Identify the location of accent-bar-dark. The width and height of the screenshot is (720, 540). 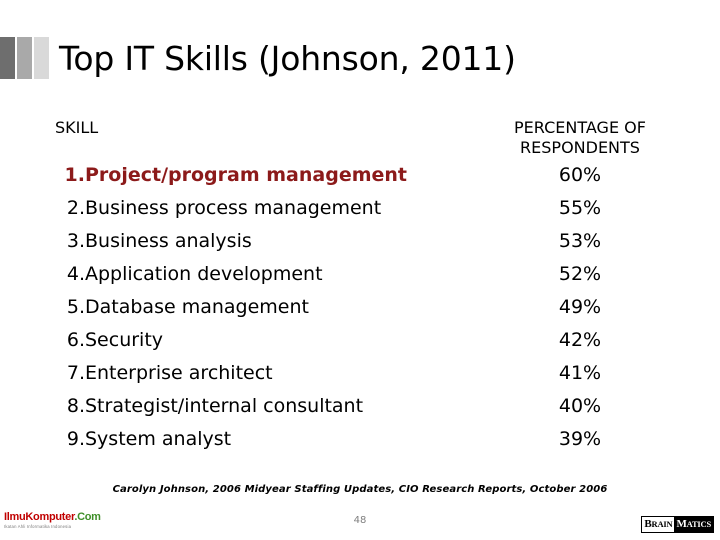
(7, 58).